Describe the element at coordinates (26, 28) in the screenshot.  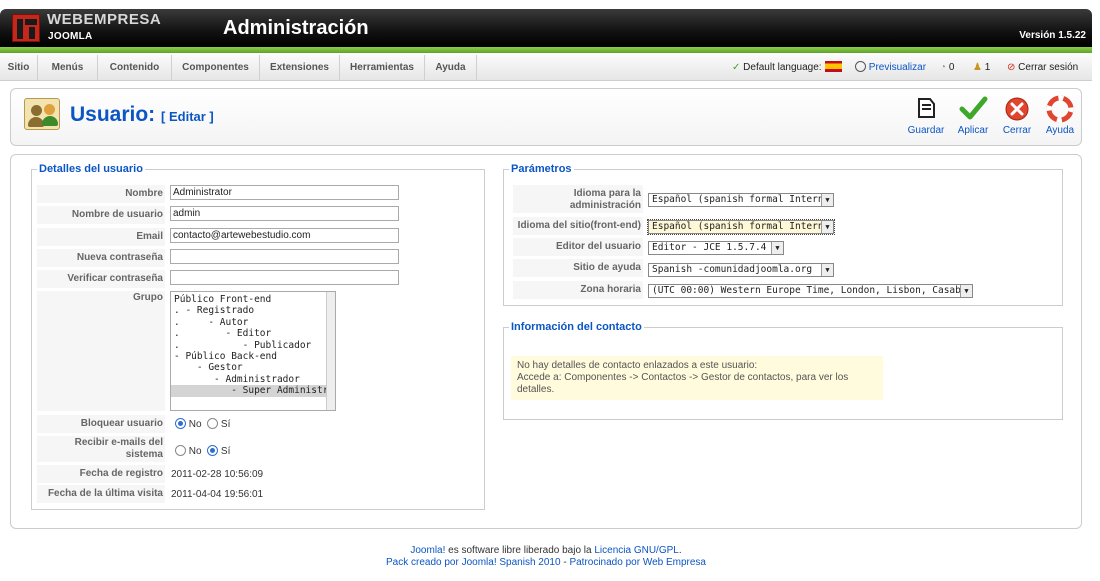
I see `joomla-logo-icon` at that location.